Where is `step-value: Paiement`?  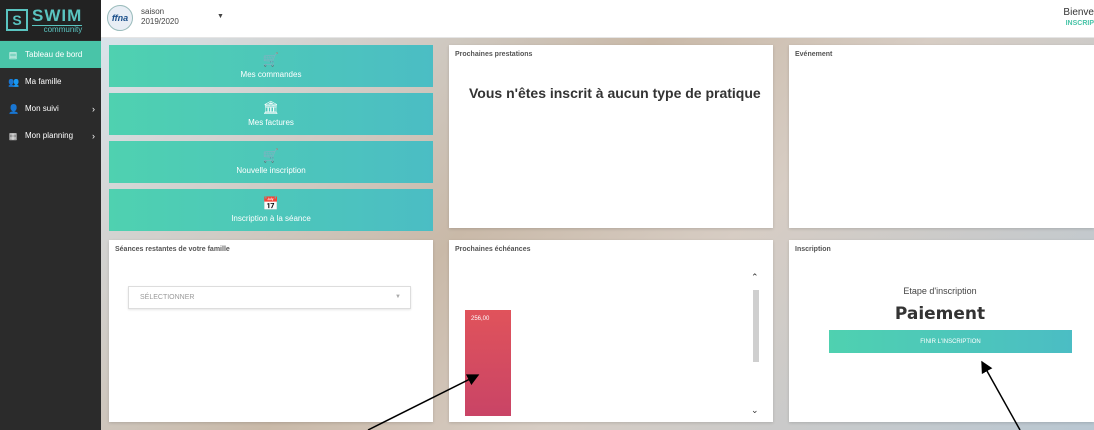 step-value: Paiement is located at coordinates (940, 314).